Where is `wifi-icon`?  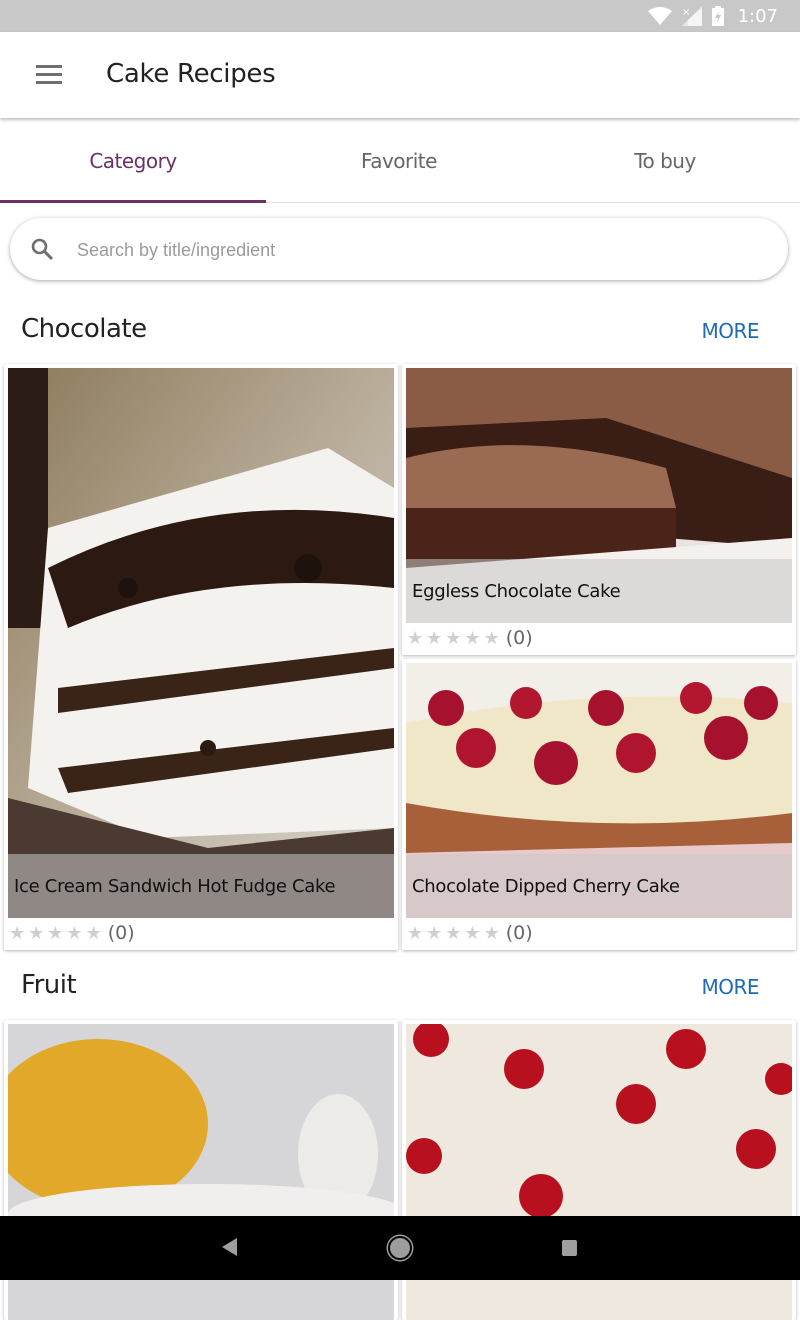
wifi-icon is located at coordinates (659, 16).